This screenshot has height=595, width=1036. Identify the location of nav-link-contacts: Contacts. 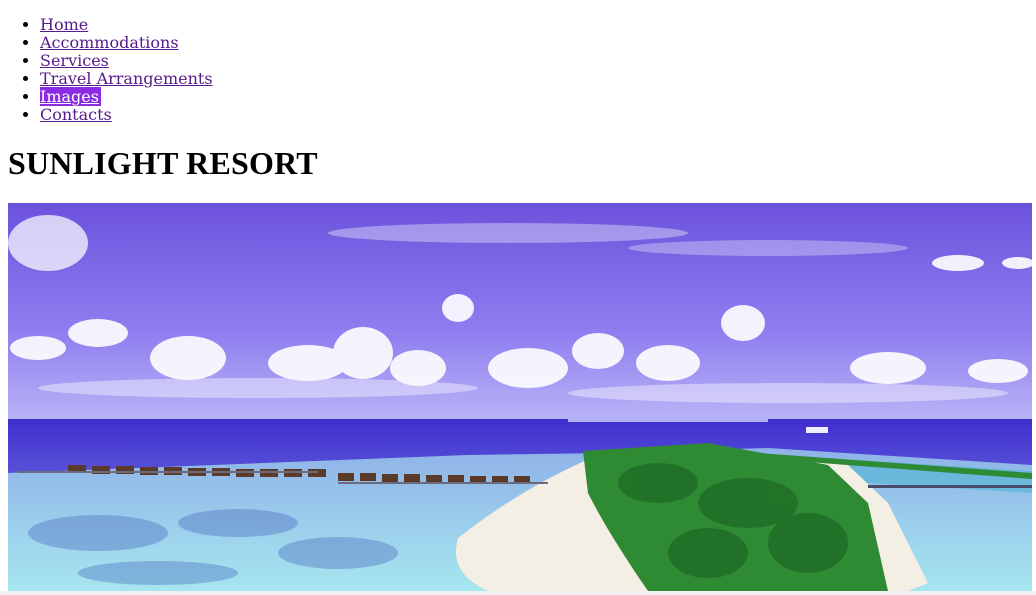
(76, 114).